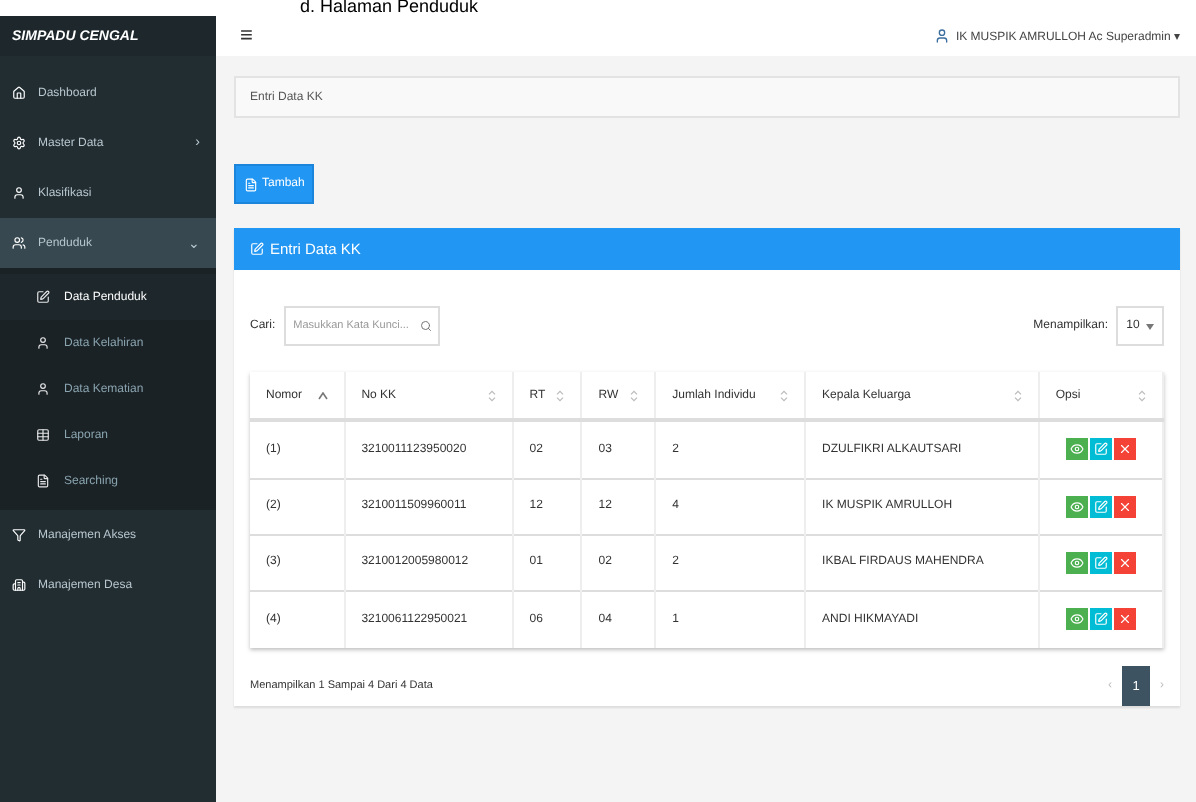 This screenshot has width=1196, height=802. Describe the element at coordinates (19, 585) in the screenshot. I see `building-icon` at that location.